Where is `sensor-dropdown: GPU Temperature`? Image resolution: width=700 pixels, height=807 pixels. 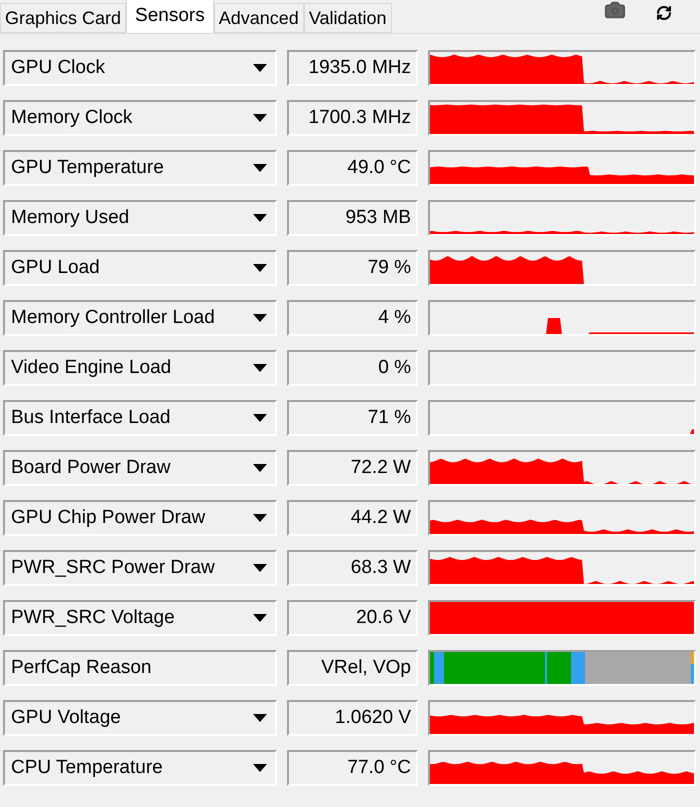 sensor-dropdown: GPU Temperature is located at coordinates (140, 168).